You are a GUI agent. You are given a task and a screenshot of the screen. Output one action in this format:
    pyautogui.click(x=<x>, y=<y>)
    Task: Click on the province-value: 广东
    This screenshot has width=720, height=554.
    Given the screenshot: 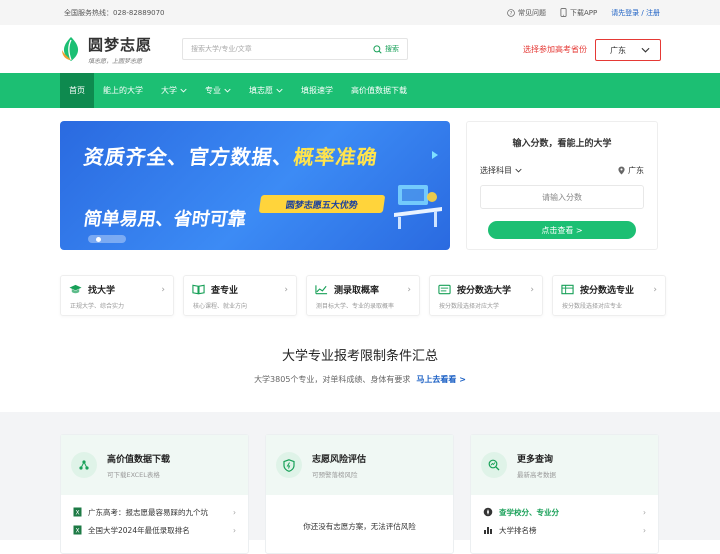 What is the action you would take?
    pyautogui.click(x=618, y=50)
    